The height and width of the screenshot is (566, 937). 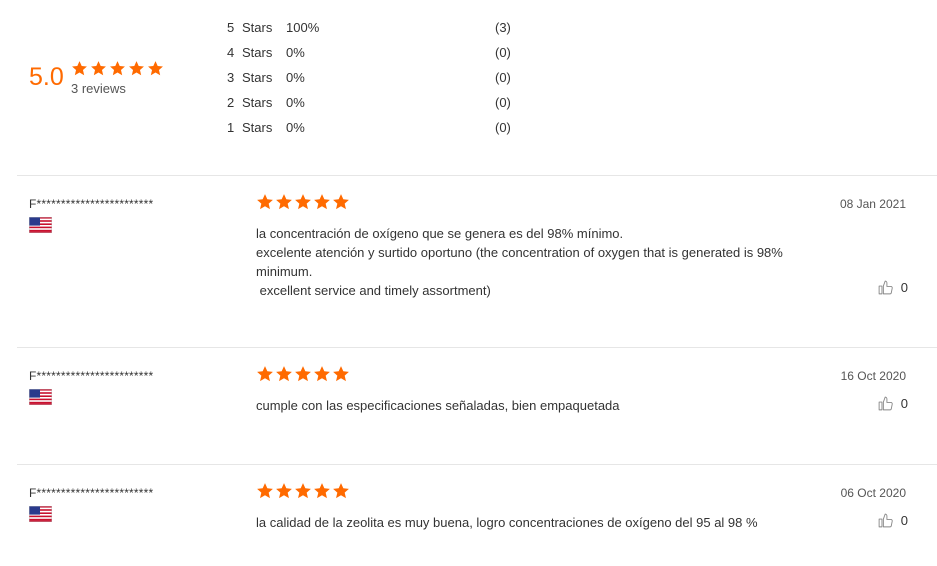 I want to click on rating-level: 4, so click(x=231, y=52).